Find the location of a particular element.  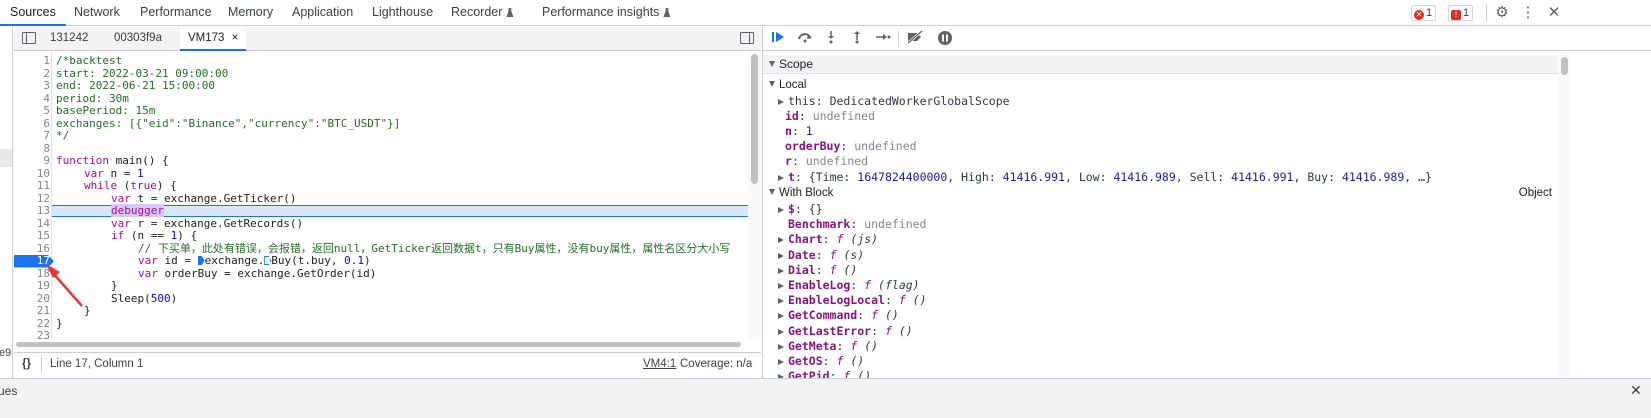

toggle-debugger-icon is located at coordinates (747, 38).